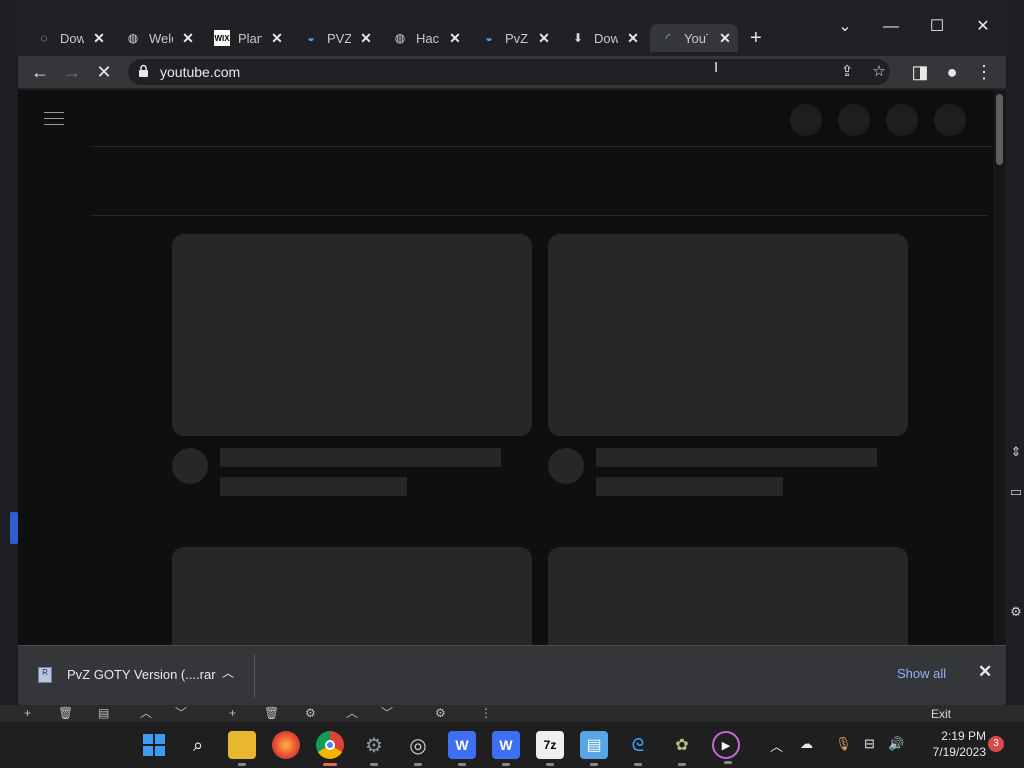 The image size is (1024, 768). Describe the element at coordinates (869, 744) in the screenshot. I see `network-icon: ⊟` at that location.